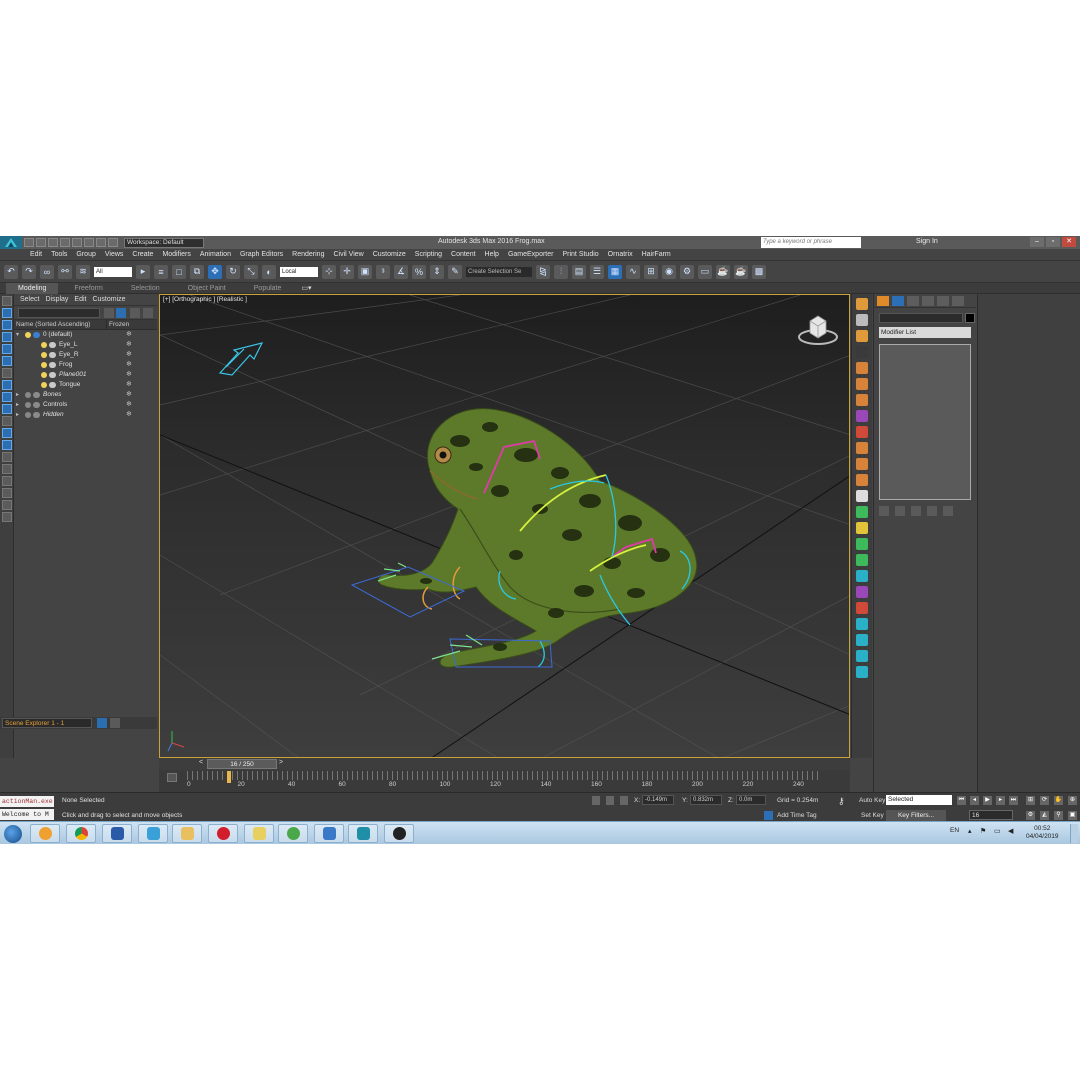 Image resolution: width=1080 pixels, height=1080 pixels. What do you see at coordinates (197, 271) in the screenshot?
I see `window-crossing-icon: ⧉` at bounding box center [197, 271].